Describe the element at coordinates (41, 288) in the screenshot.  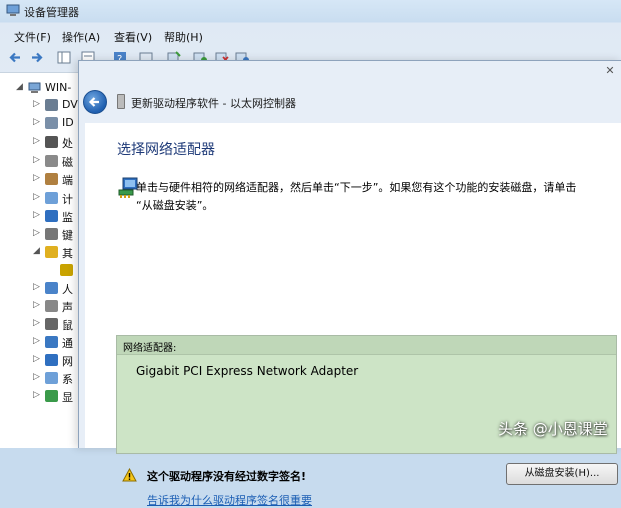
I see `tree-item: ▷ 人` at that location.